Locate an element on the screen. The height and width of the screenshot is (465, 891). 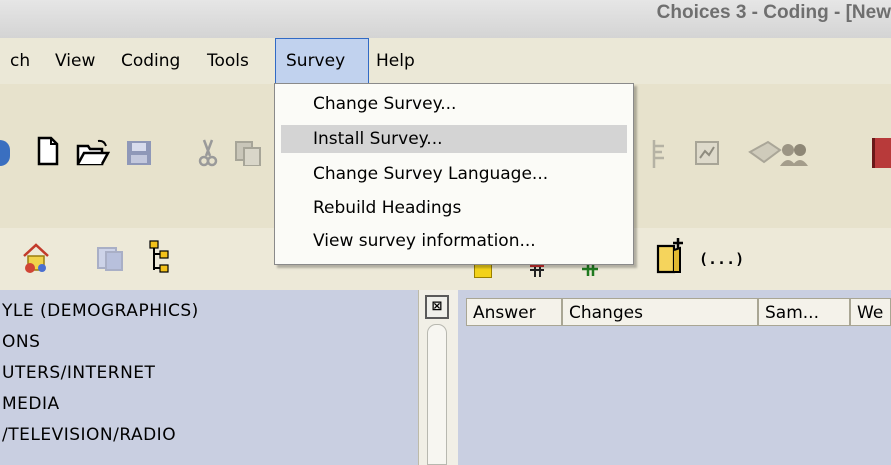
tree-item-media: MEDIA is located at coordinates (31, 404).